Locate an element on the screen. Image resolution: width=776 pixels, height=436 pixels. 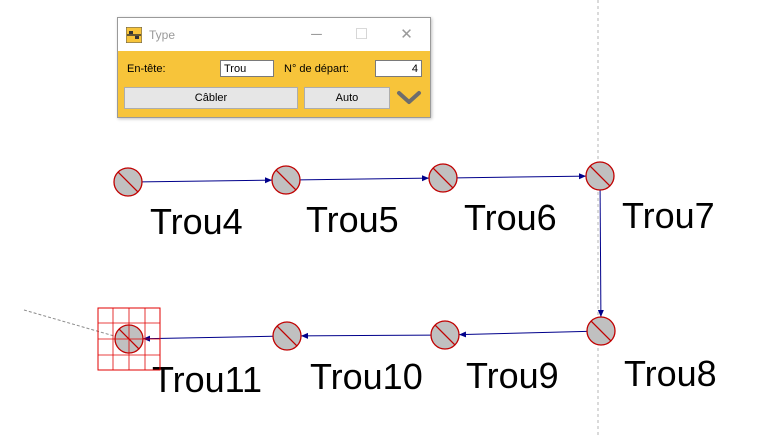
hole-8: Trou8 is located at coordinates (651, 355).